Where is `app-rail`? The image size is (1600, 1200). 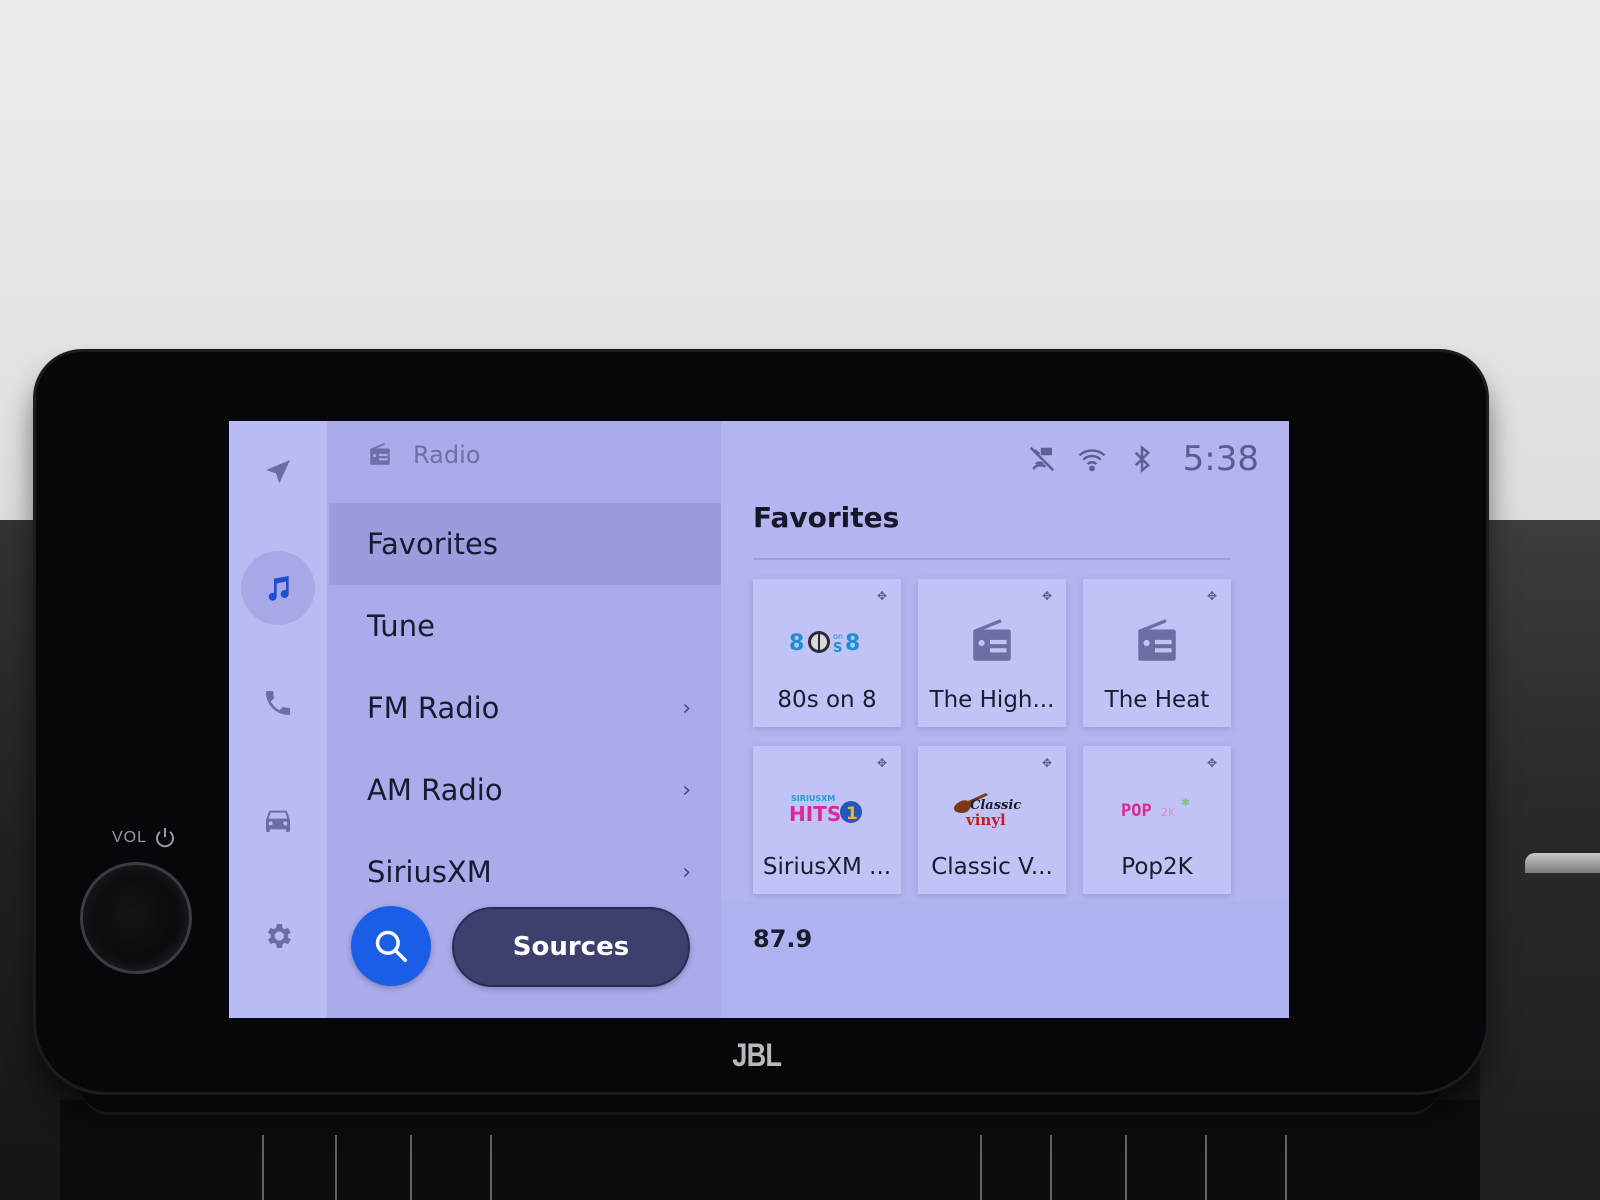 app-rail is located at coordinates (278, 719).